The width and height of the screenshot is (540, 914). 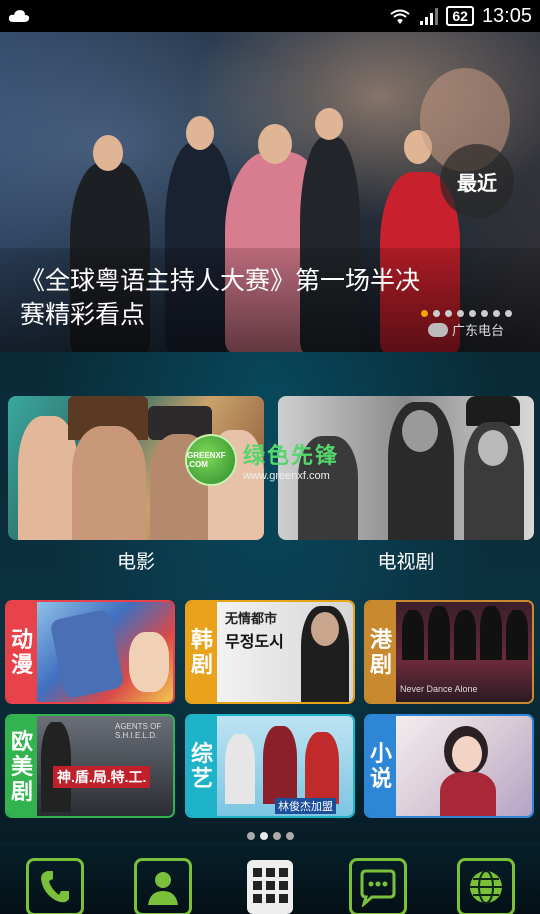 I want to click on browser-button, so click(x=486, y=886).